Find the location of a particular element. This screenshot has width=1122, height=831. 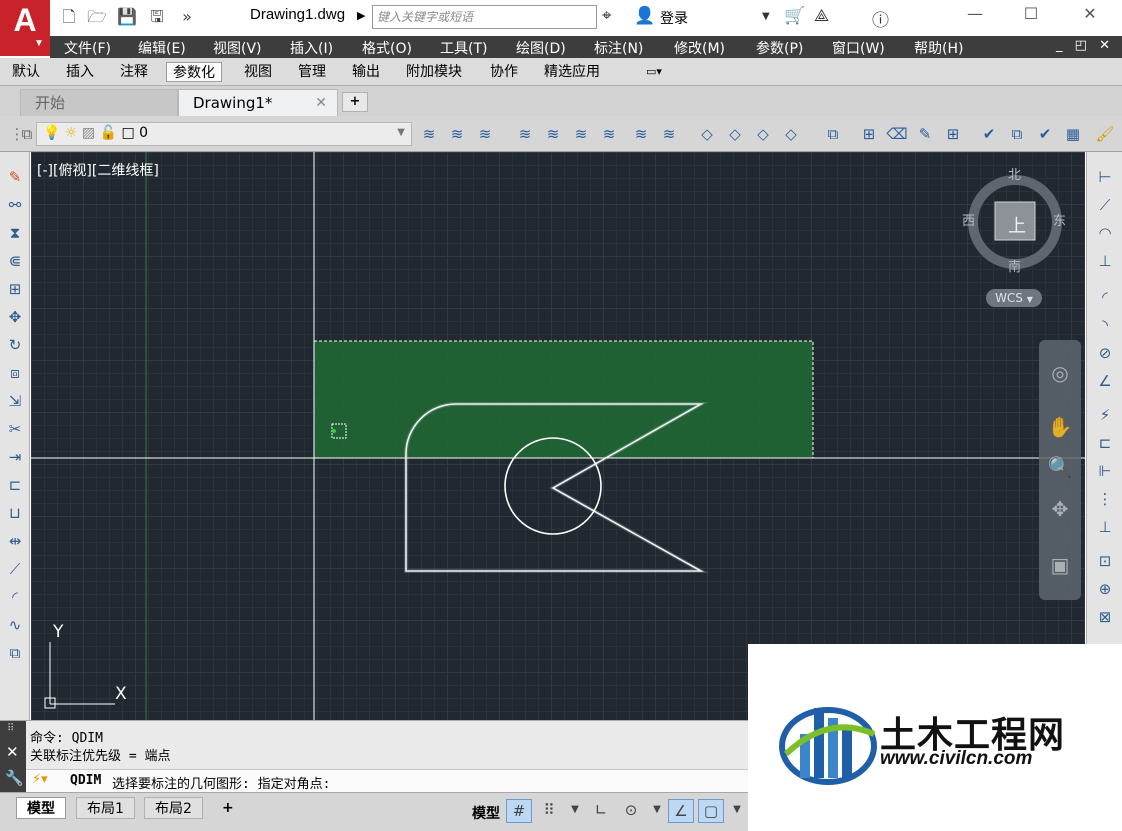

menu-view: 视图(V) is located at coordinates (237, 48).